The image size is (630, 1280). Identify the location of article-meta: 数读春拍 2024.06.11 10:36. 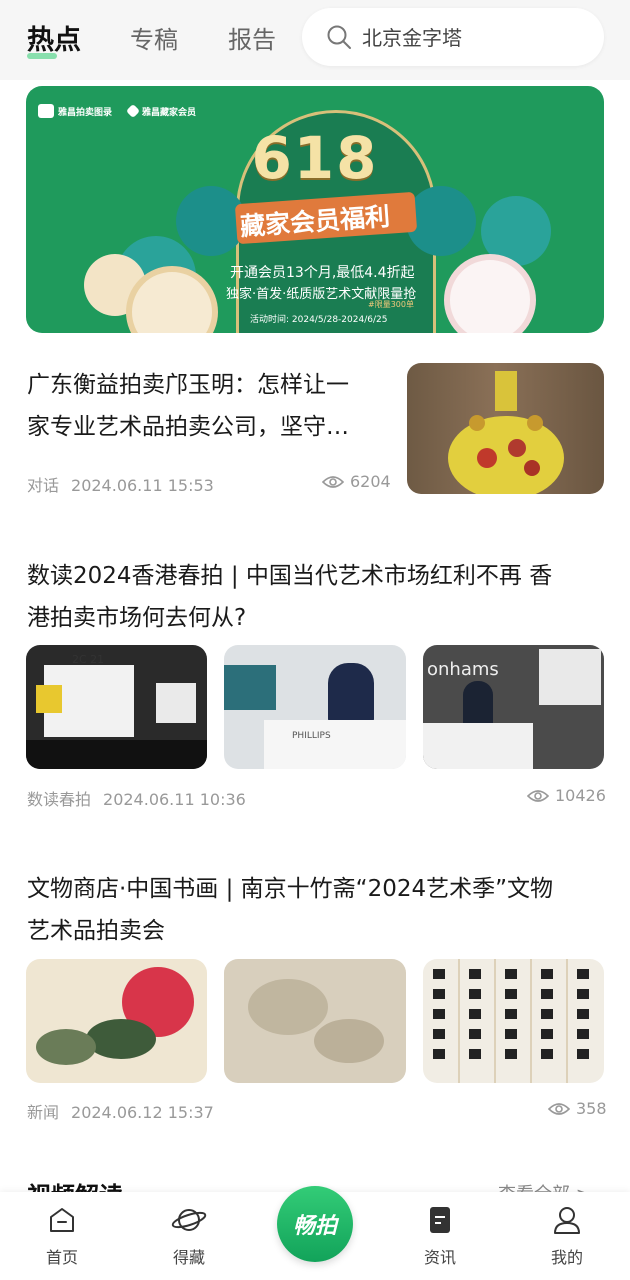
(136, 798).